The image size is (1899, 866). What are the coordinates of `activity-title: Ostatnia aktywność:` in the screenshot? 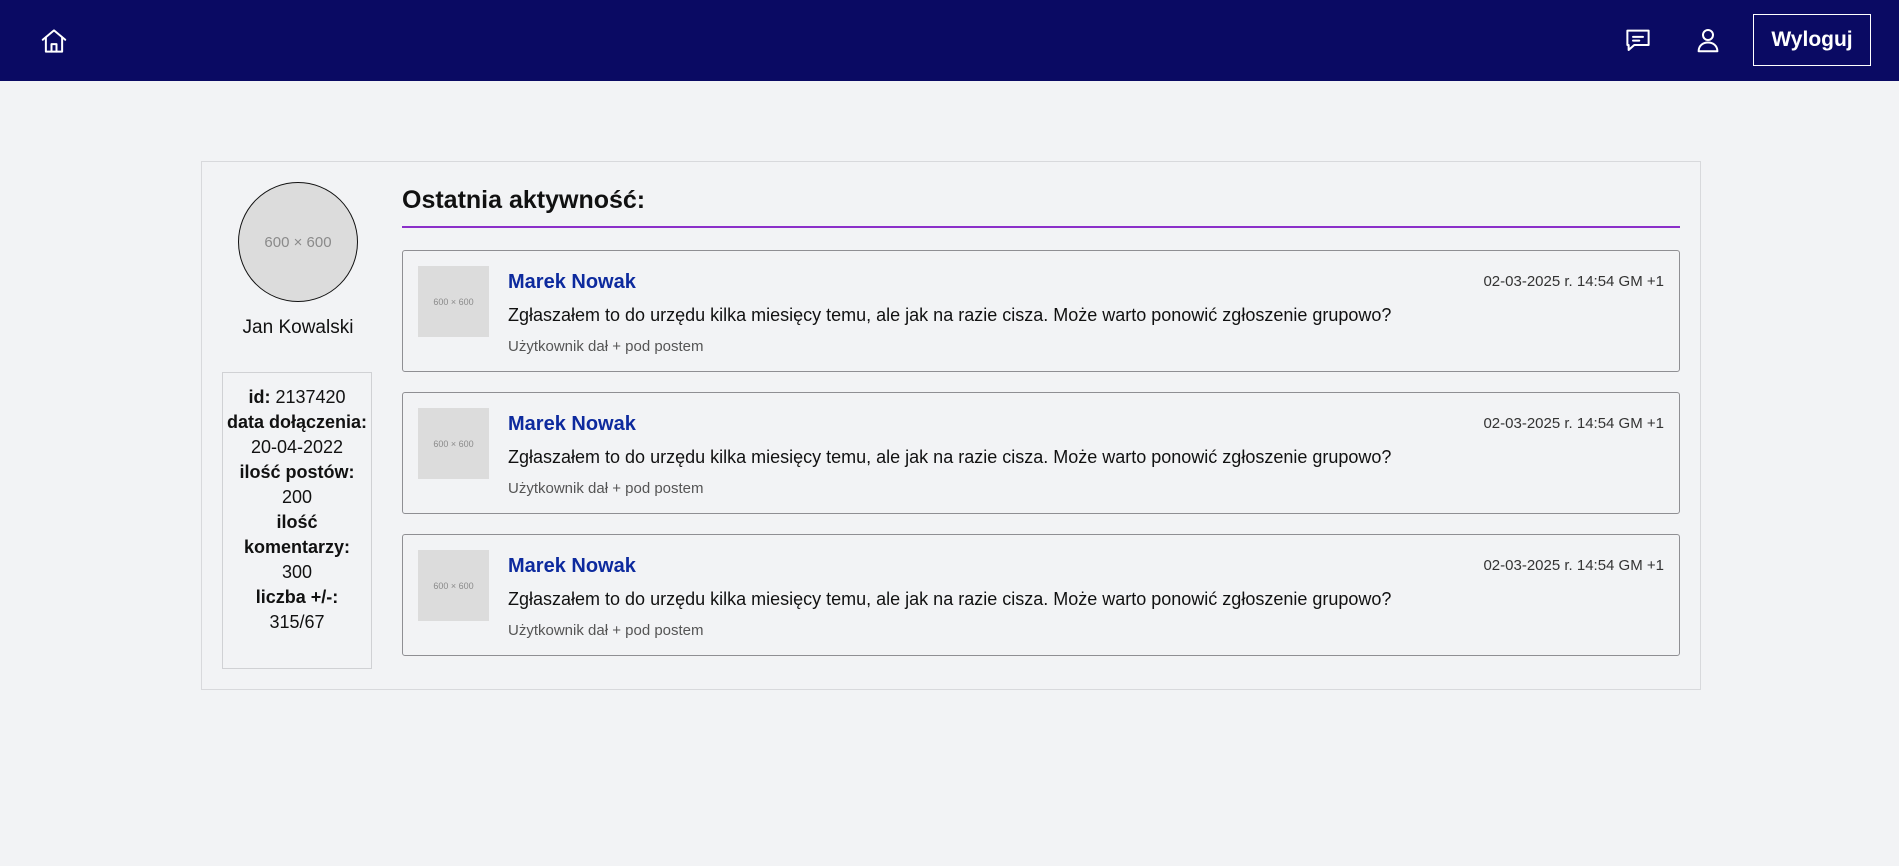 It's located at (524, 200).